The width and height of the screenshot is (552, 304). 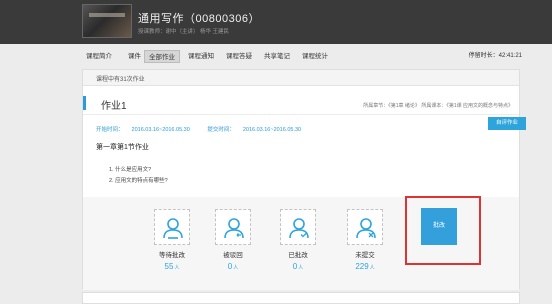 I want to click on start-time: 开始时间： 2016.03.16~2016.05.30, so click(x=143, y=130).